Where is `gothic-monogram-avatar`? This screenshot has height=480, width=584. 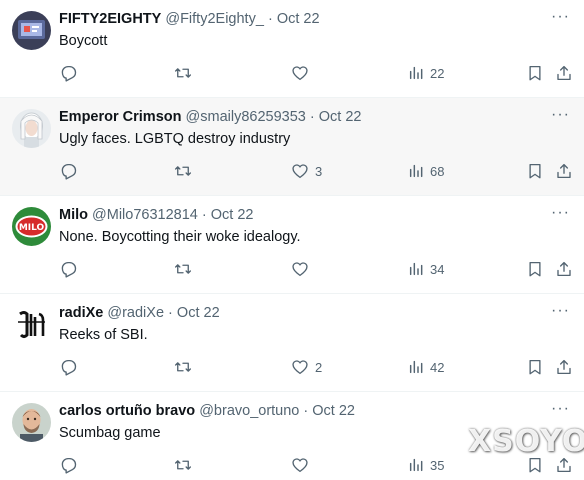
gothic-monogram-avatar is located at coordinates (31, 324).